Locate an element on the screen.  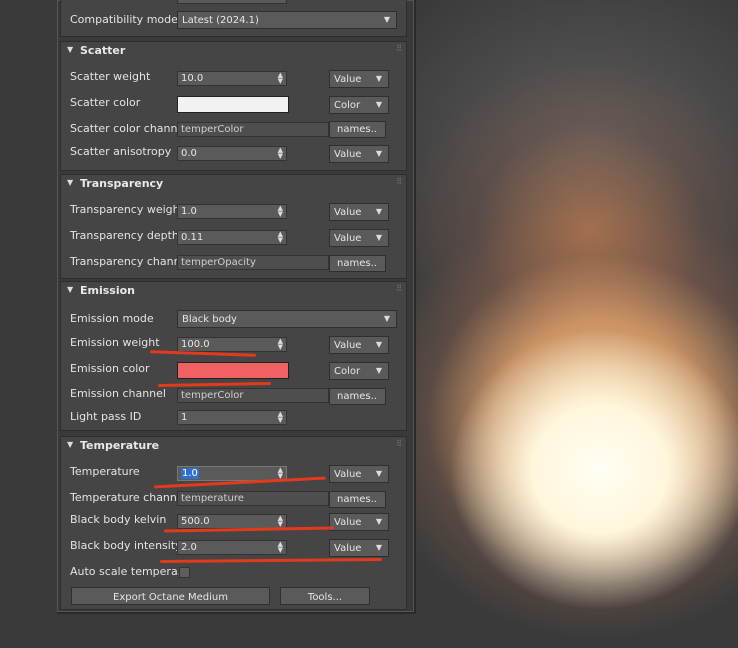
transparency-depth-label: Transparency depth is located at coordinates (124, 235).